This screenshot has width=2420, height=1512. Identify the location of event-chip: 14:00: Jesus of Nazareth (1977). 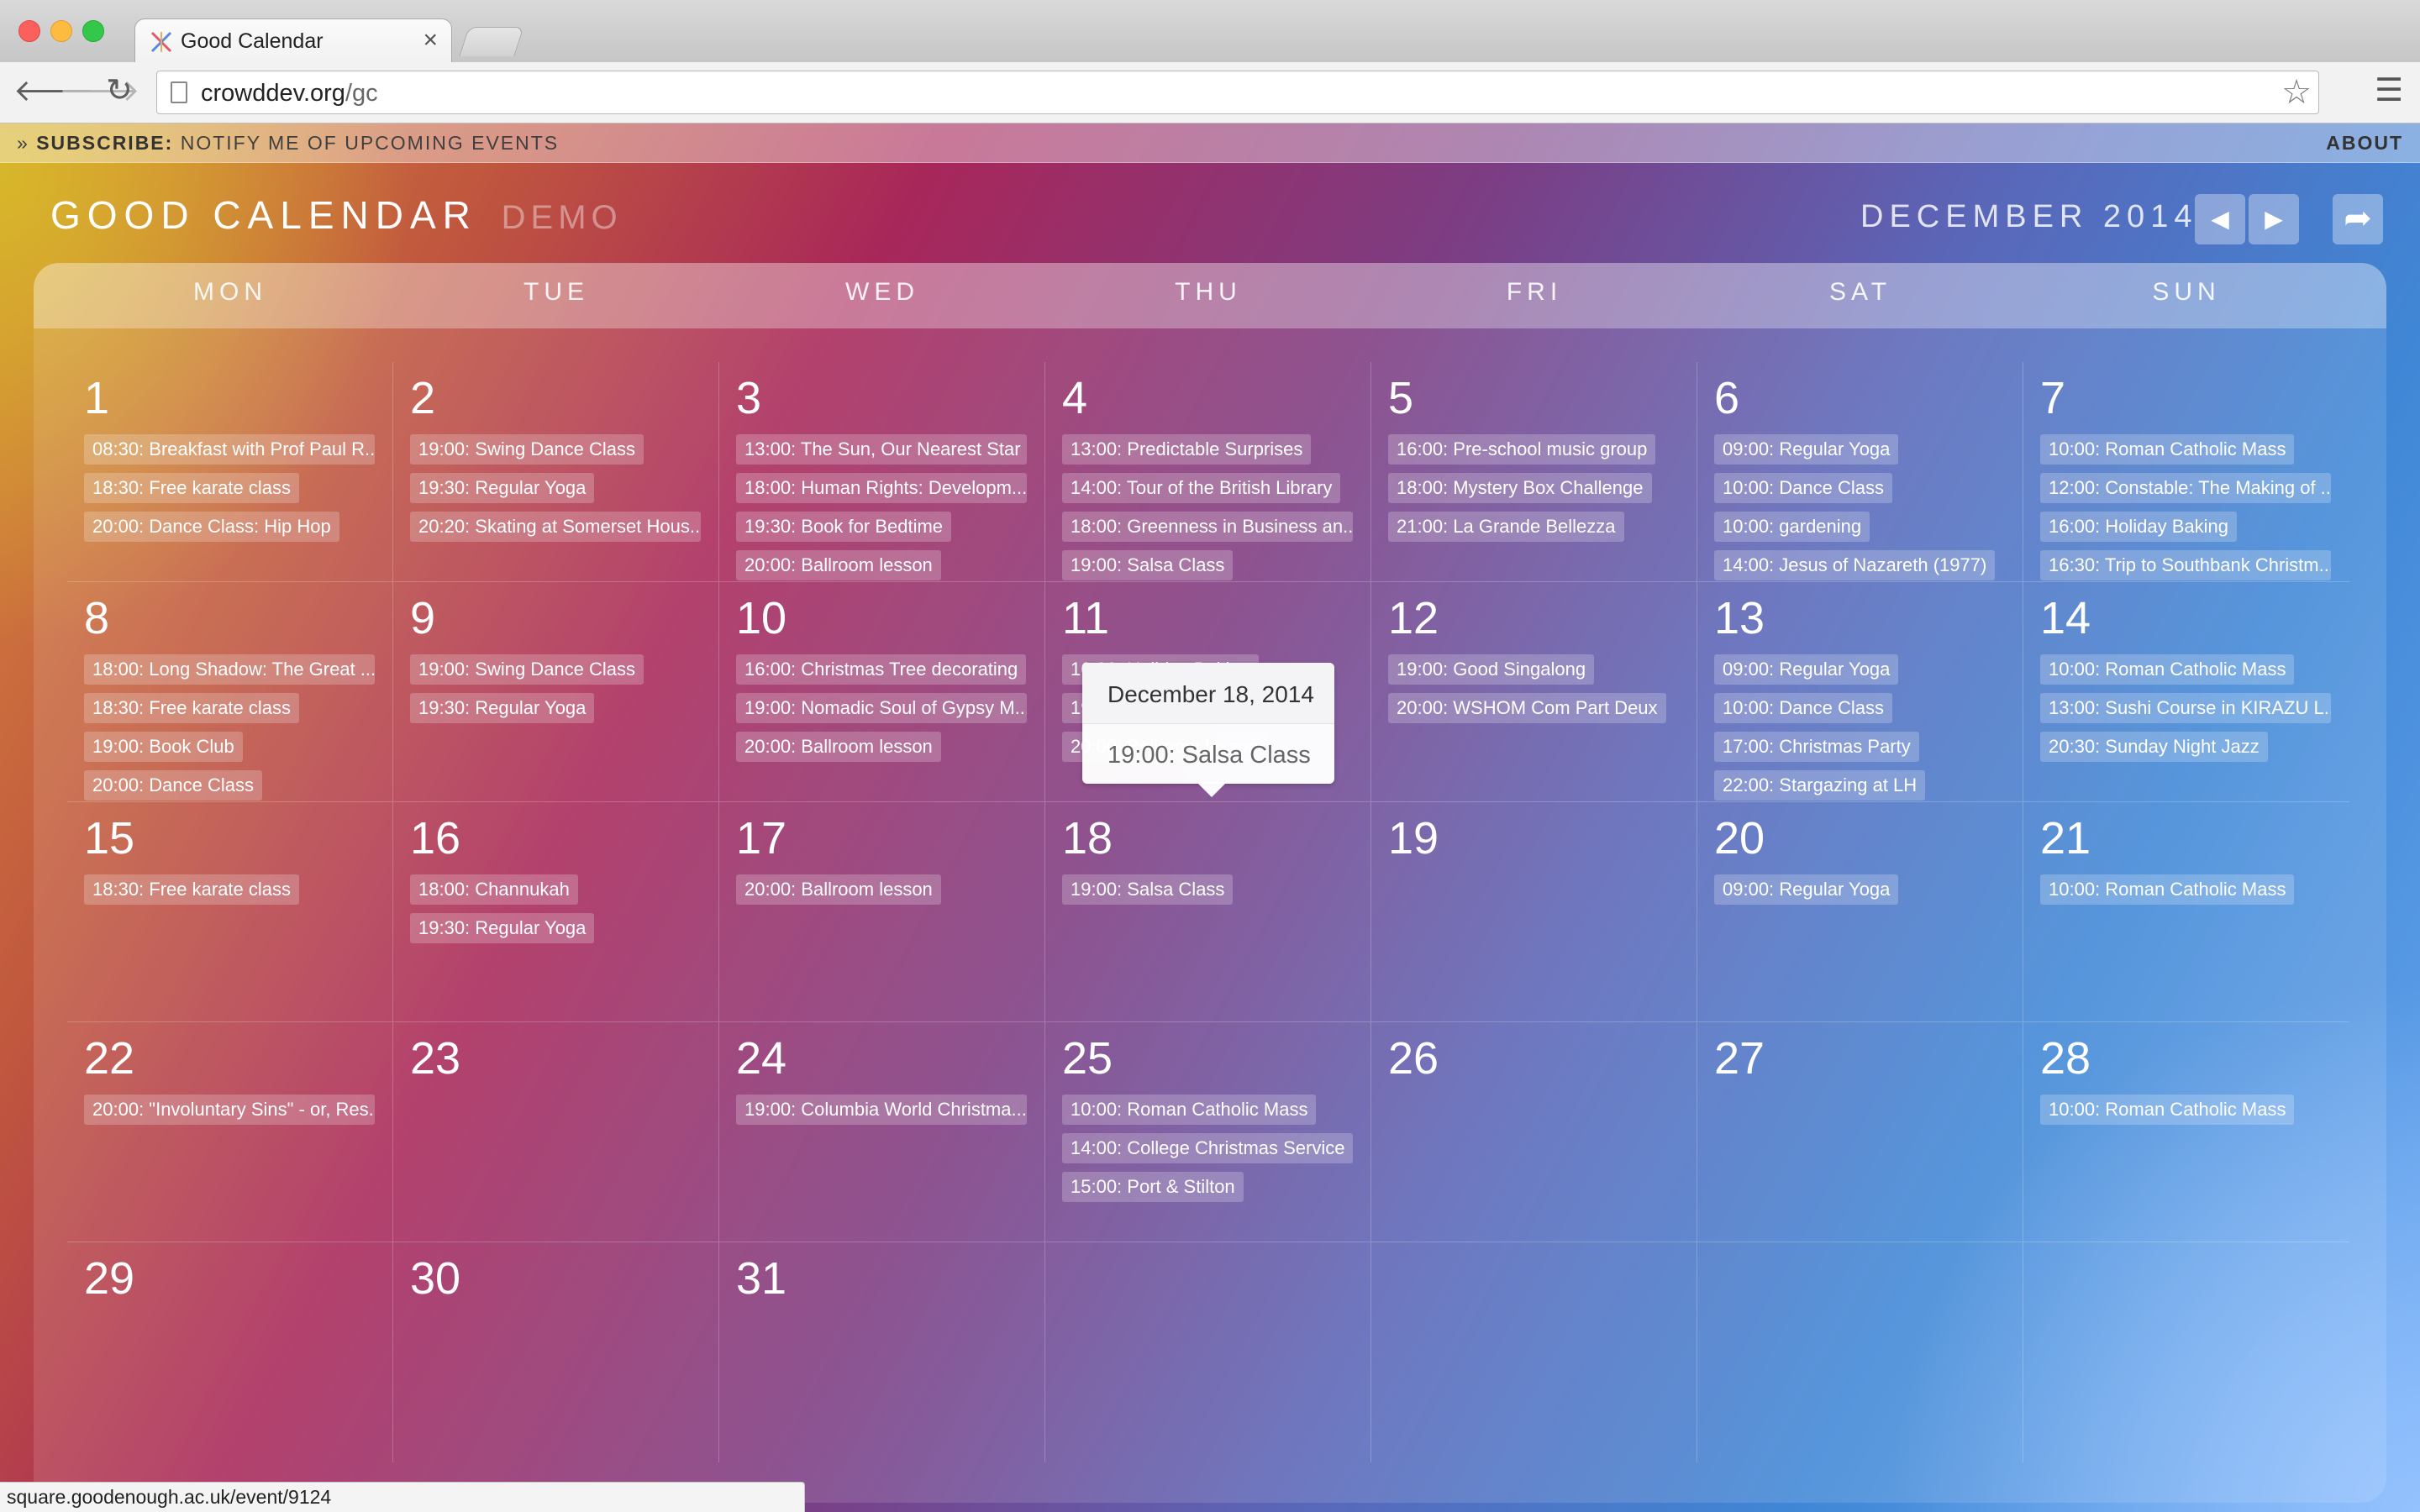
(1855, 565).